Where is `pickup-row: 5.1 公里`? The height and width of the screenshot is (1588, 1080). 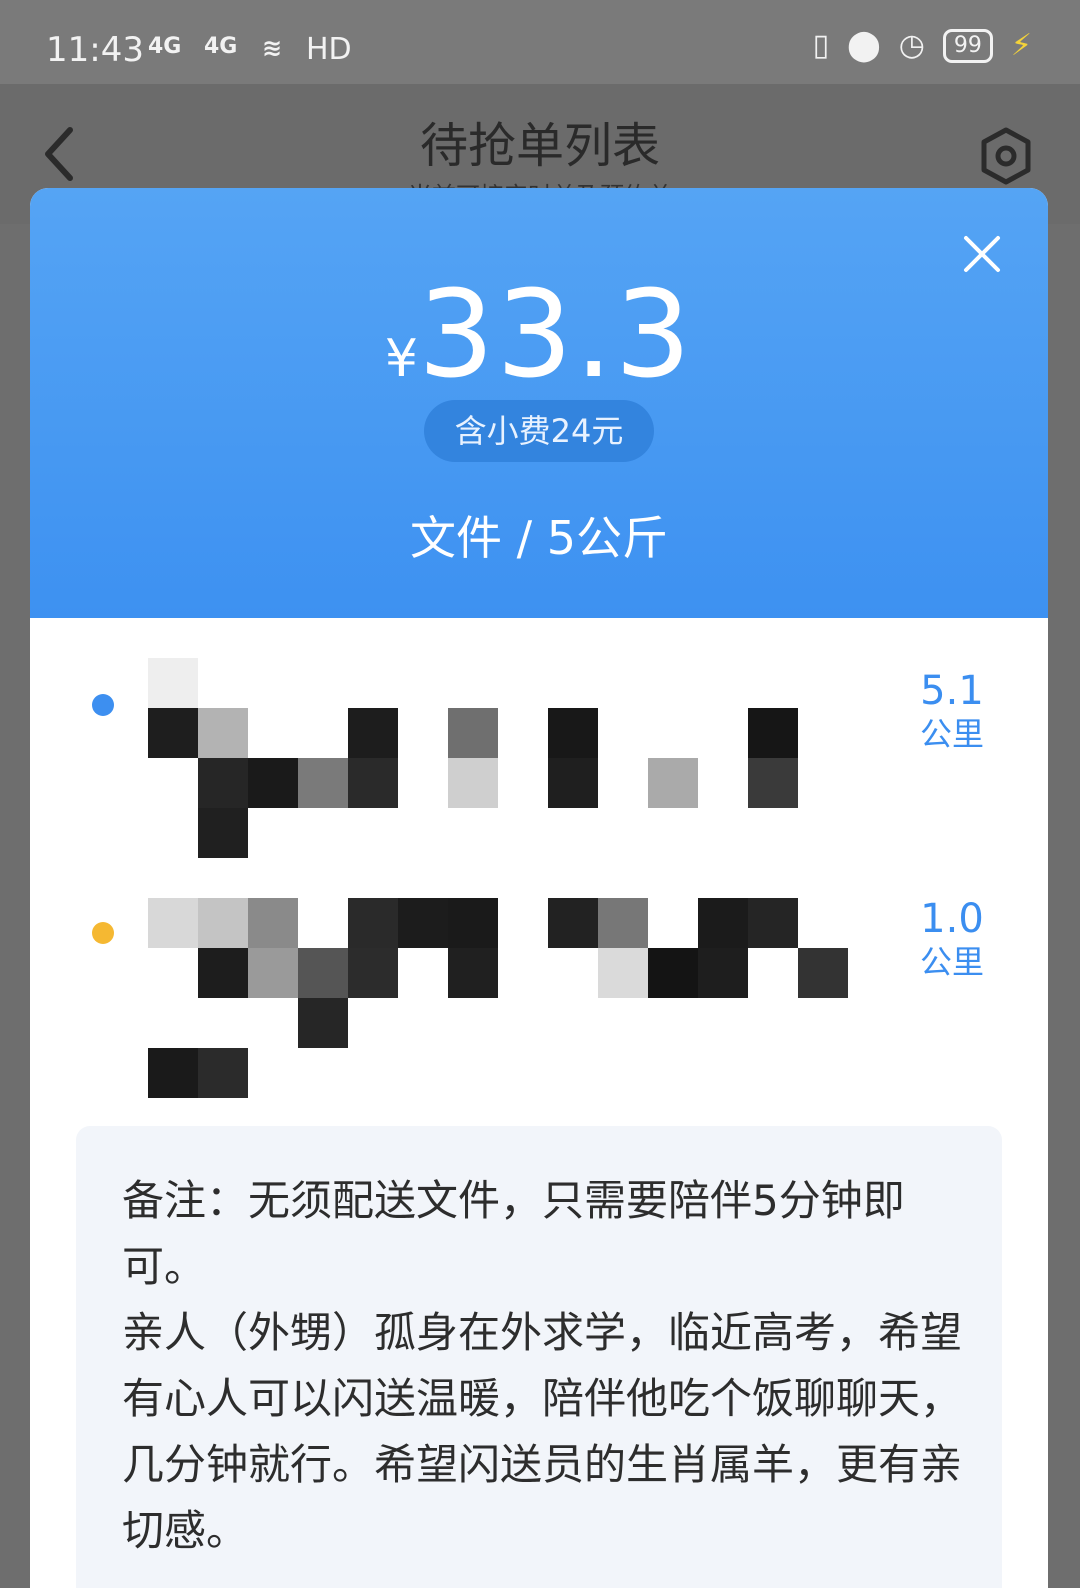
pickup-row: 5.1 公里 is located at coordinates (539, 758).